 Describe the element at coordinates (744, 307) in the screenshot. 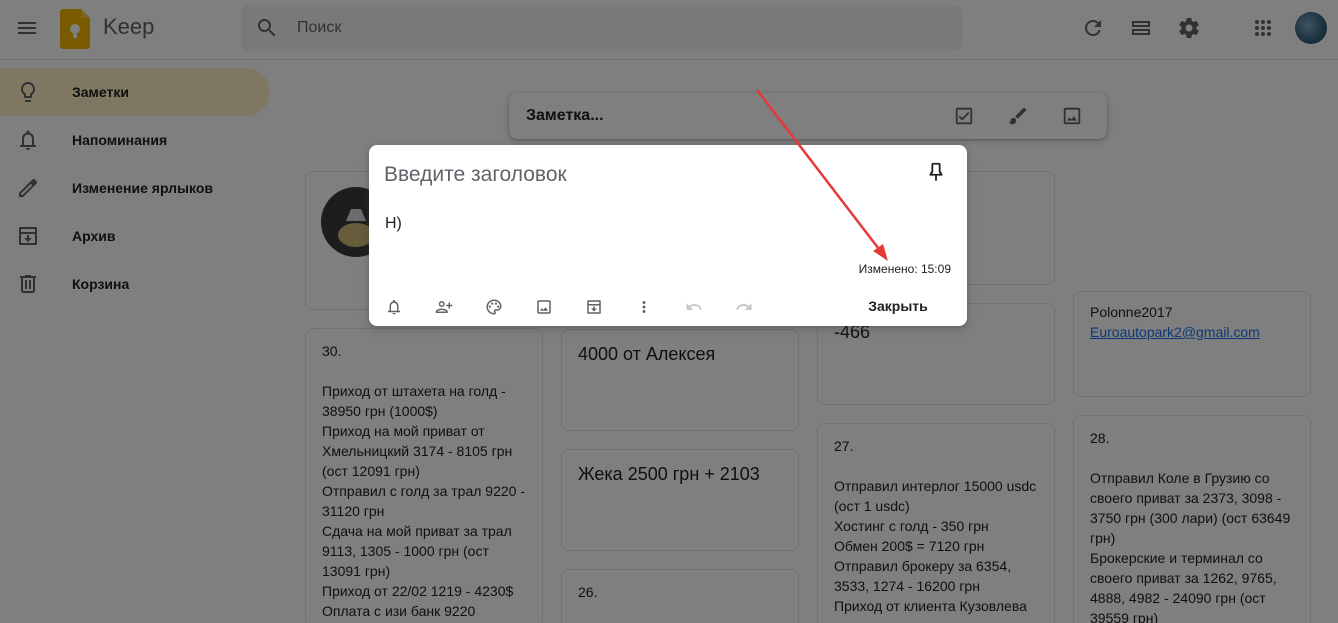

I see `redo-icon` at that location.